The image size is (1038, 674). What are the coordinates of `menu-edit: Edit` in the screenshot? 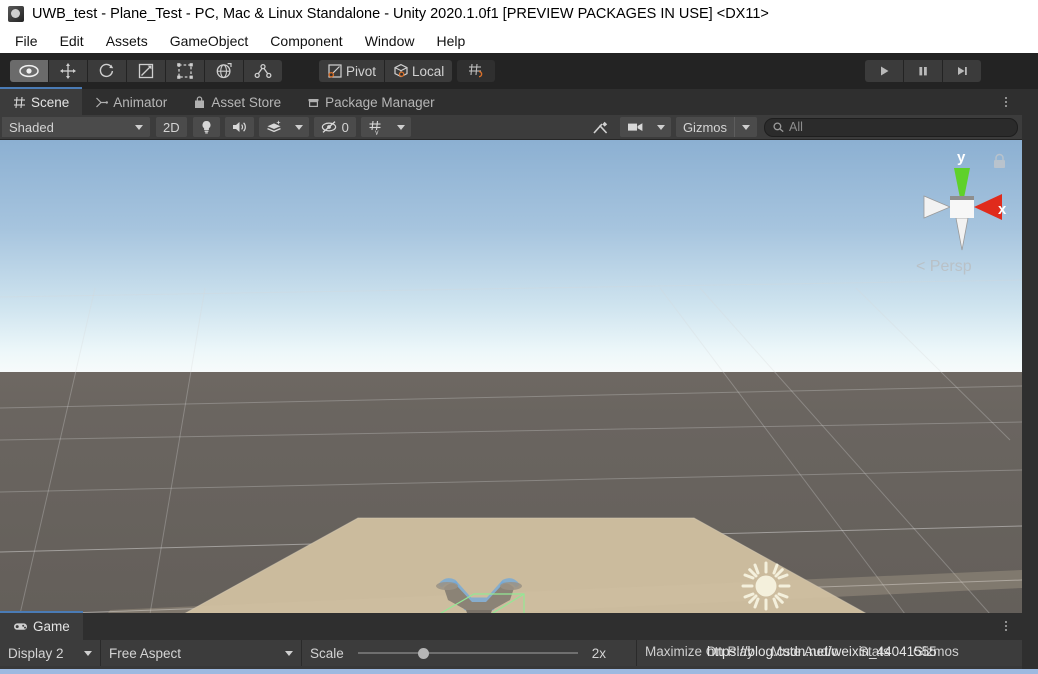 It's located at (72, 41).